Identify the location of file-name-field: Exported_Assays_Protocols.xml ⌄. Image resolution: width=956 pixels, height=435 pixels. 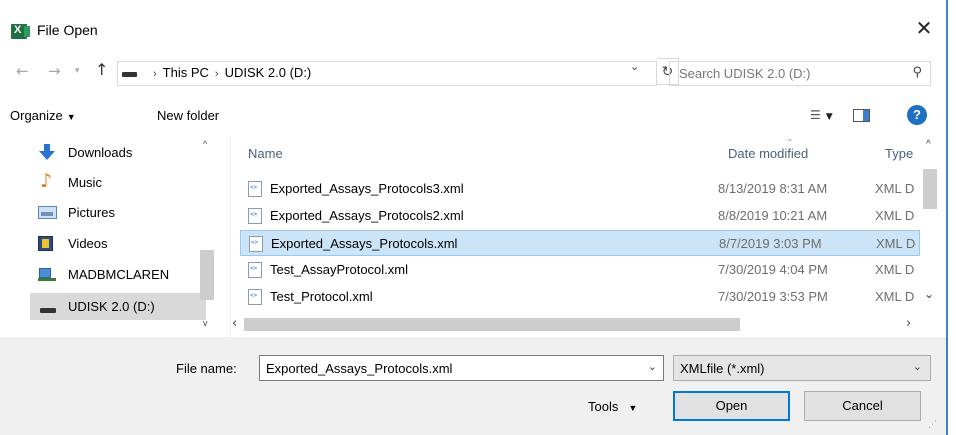
(461, 368).